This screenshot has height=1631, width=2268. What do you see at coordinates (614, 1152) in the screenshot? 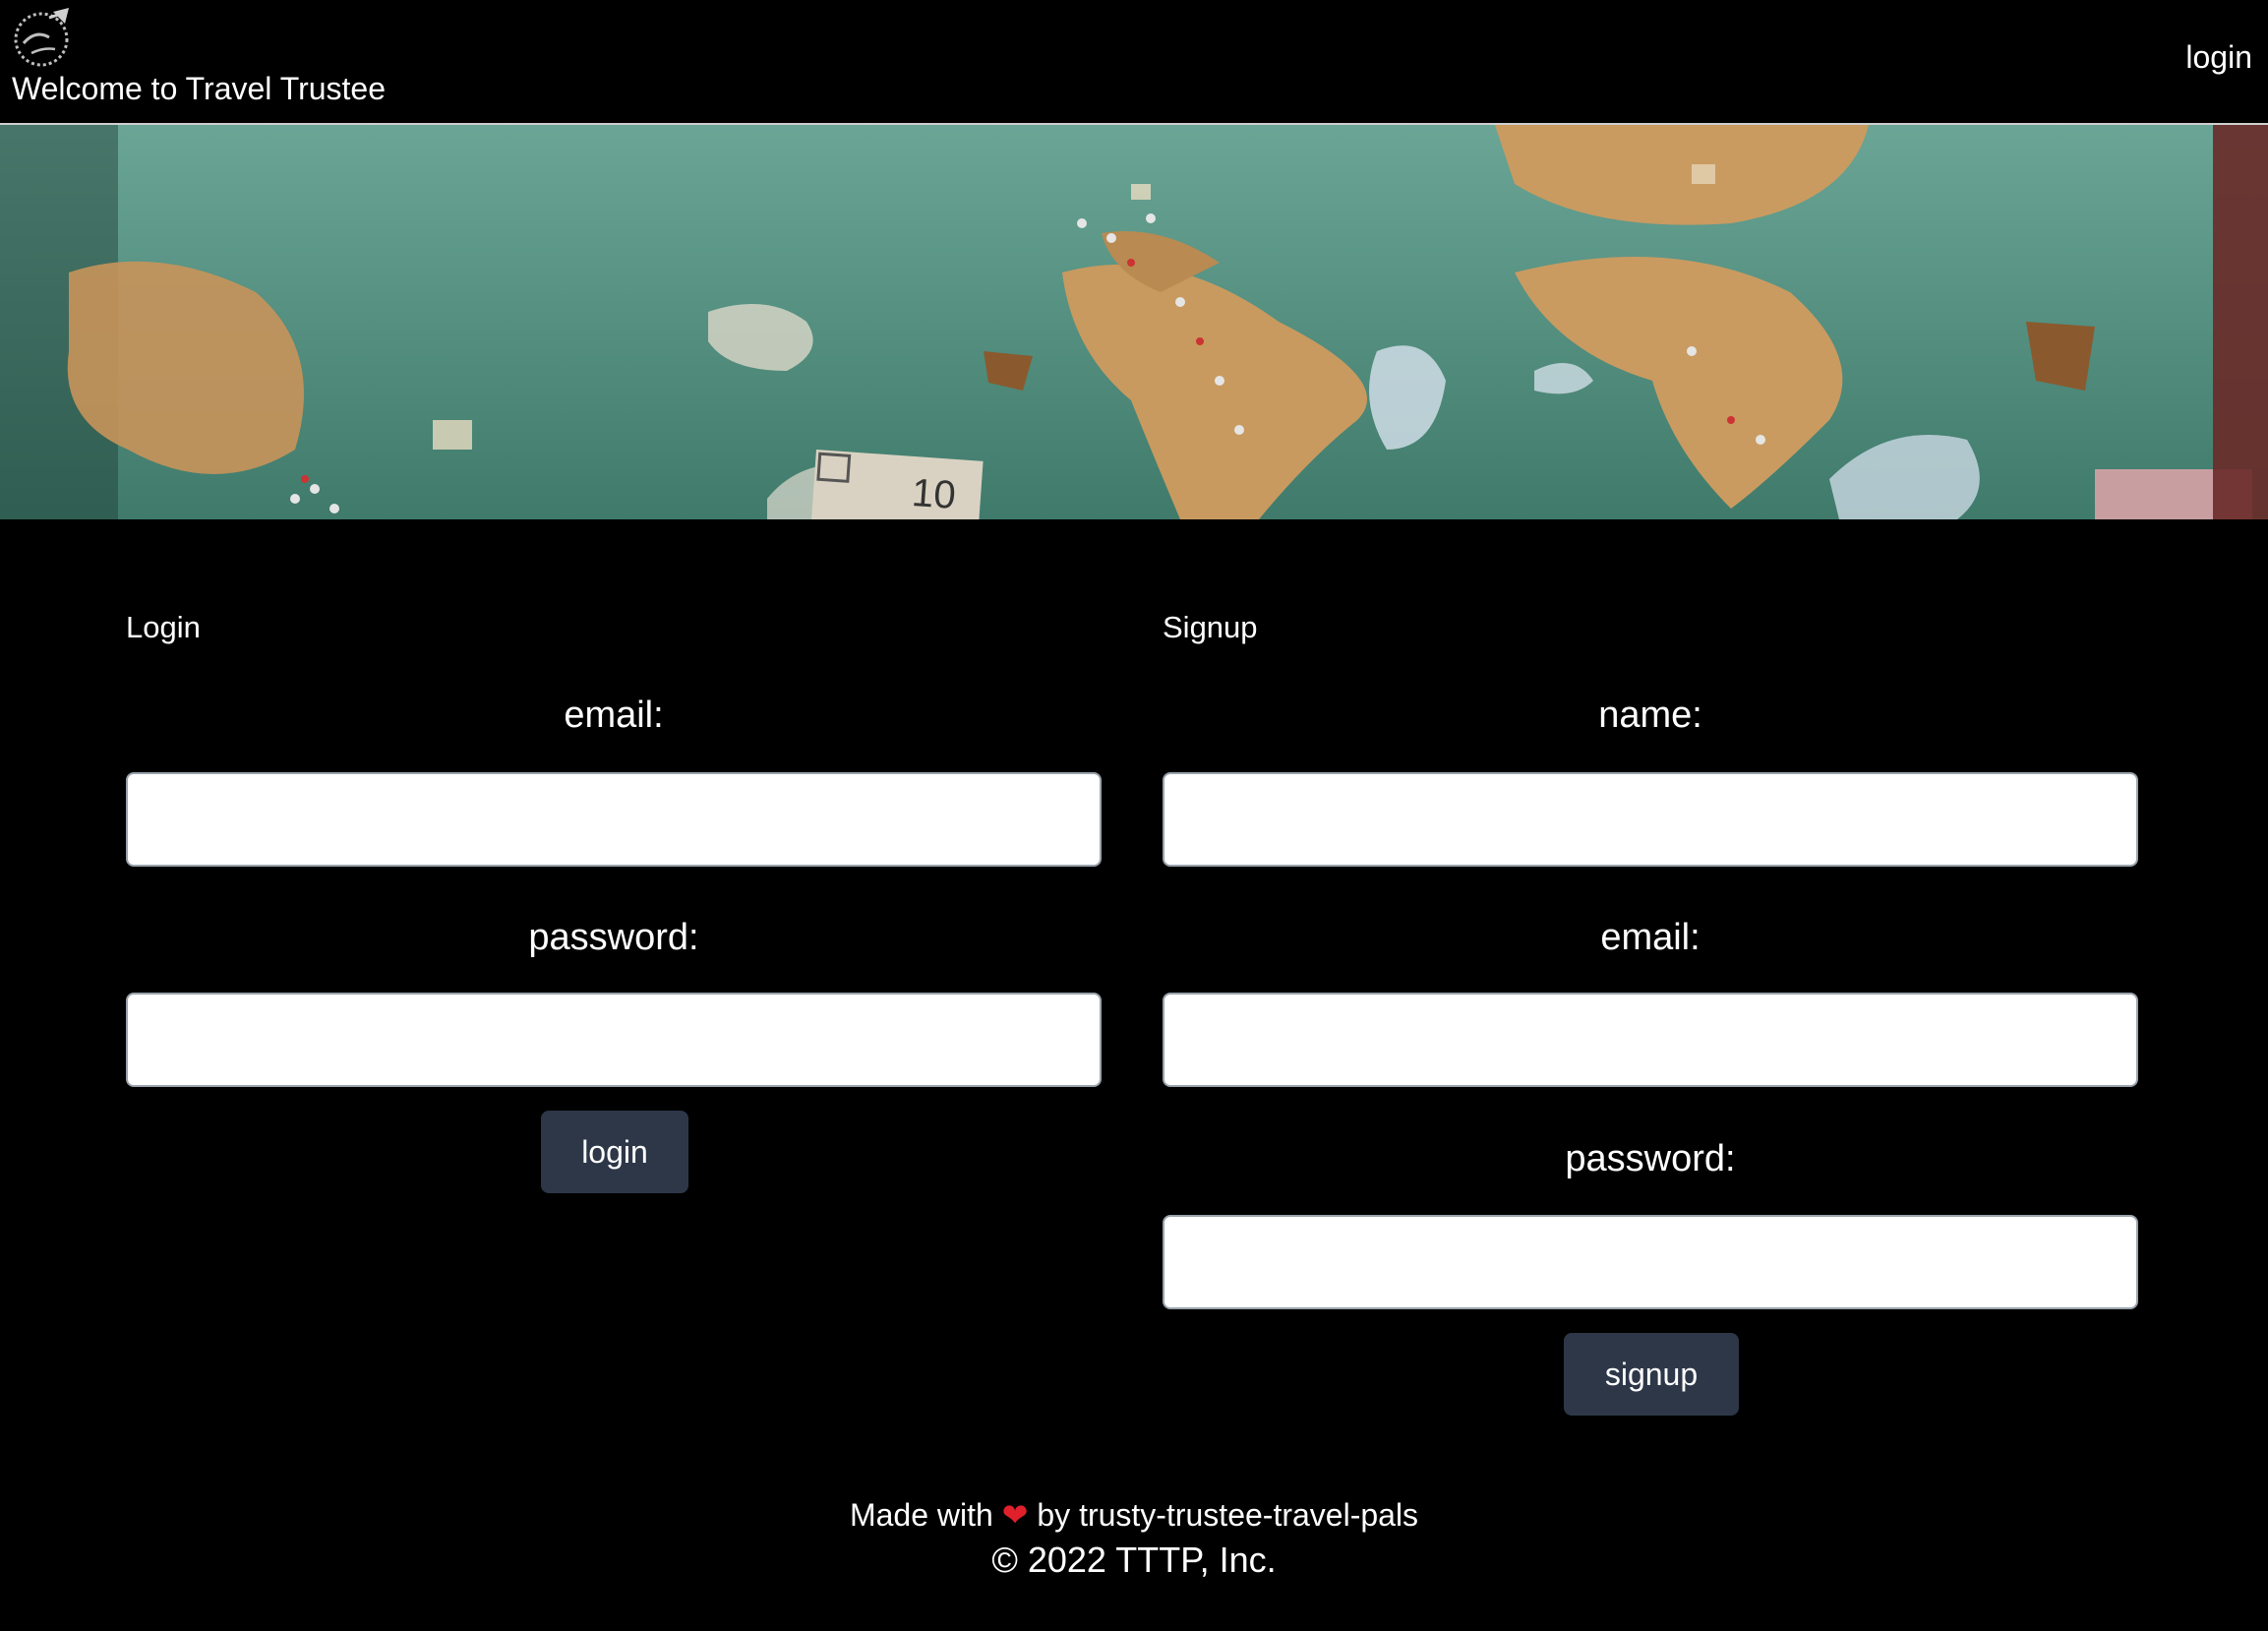
I see `login-submit-button: login` at bounding box center [614, 1152].